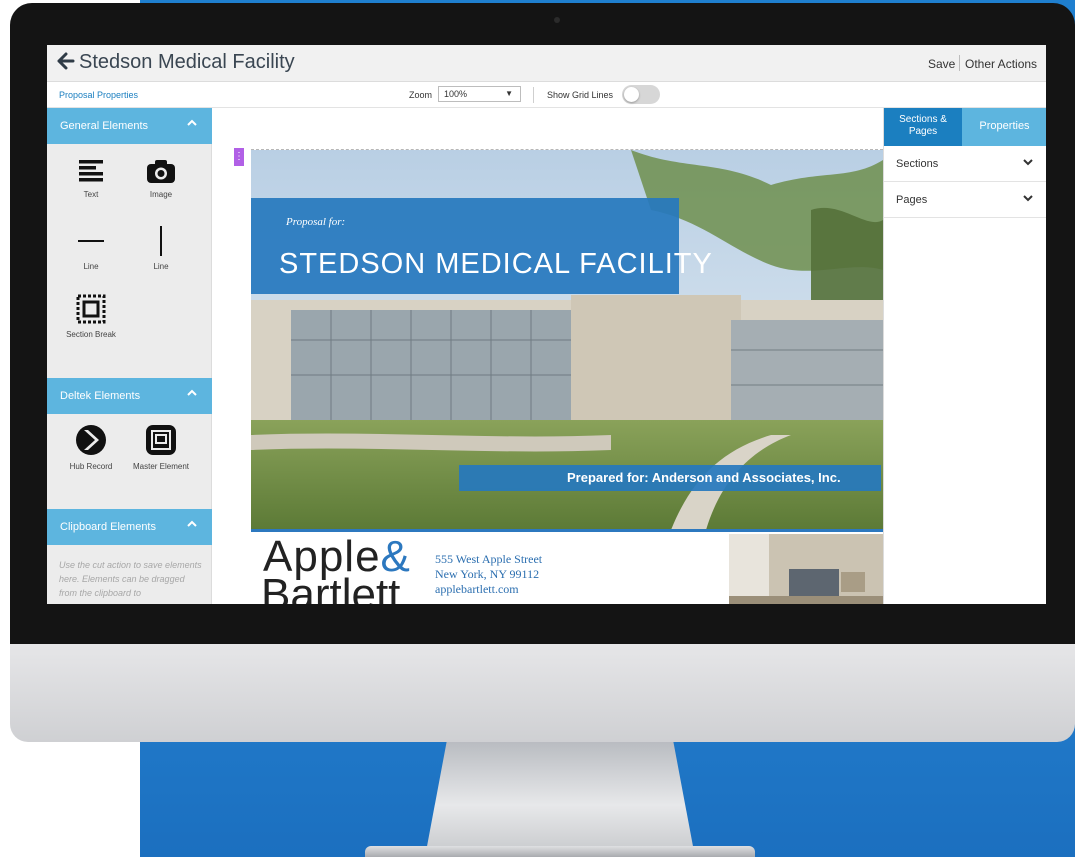  What do you see at coordinates (912, 200) in the screenshot?
I see `pages-label: Pages` at bounding box center [912, 200].